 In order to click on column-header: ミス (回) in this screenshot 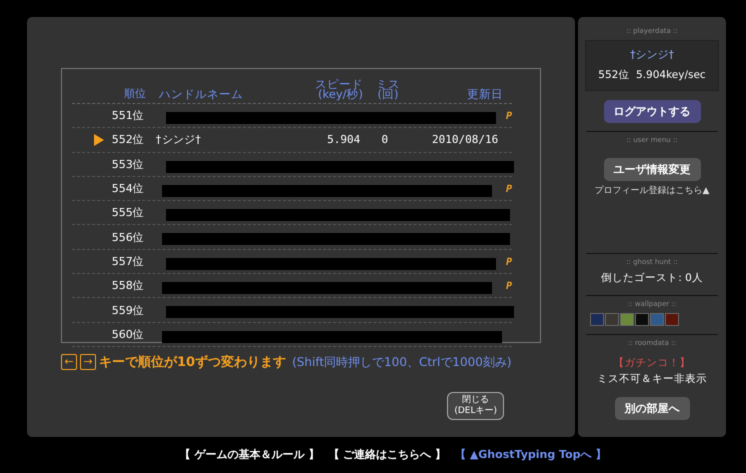, I will do `click(388, 91)`.